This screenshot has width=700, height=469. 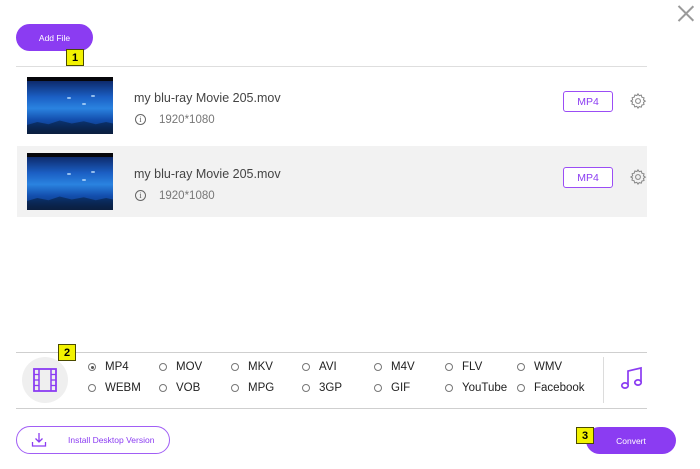 What do you see at coordinates (180, 367) in the screenshot?
I see `format-option-mov: MOV` at bounding box center [180, 367].